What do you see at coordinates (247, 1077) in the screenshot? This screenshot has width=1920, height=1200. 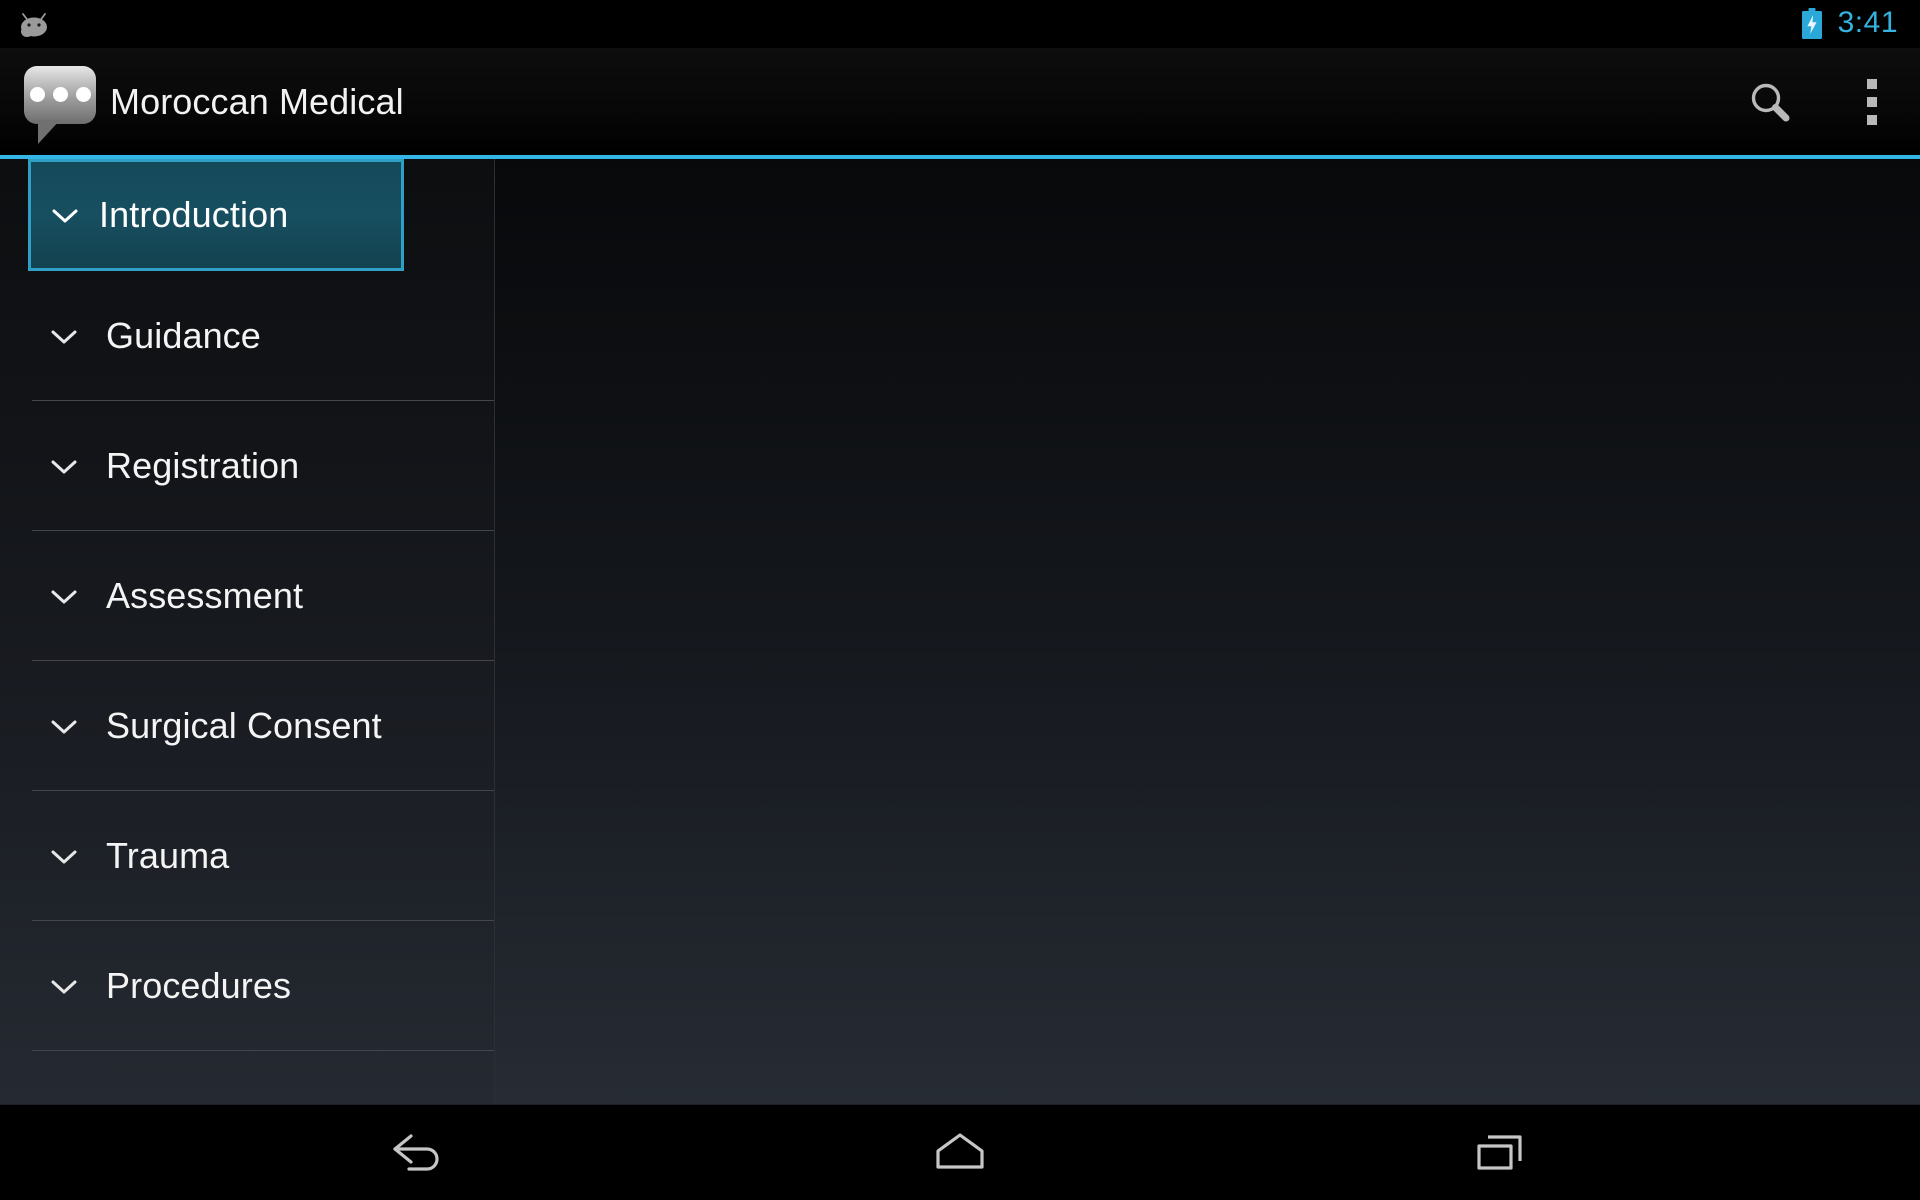 I see `sidebar-item-partial` at bounding box center [247, 1077].